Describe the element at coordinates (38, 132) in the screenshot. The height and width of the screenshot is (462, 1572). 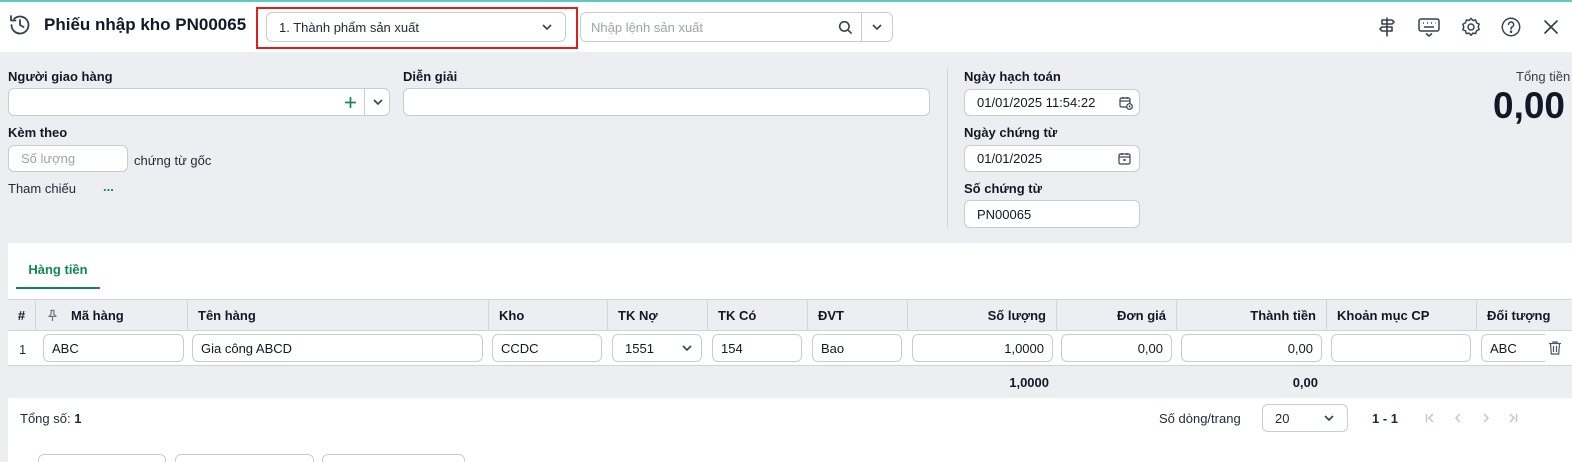
I see `attached-label: Kèm theo` at that location.